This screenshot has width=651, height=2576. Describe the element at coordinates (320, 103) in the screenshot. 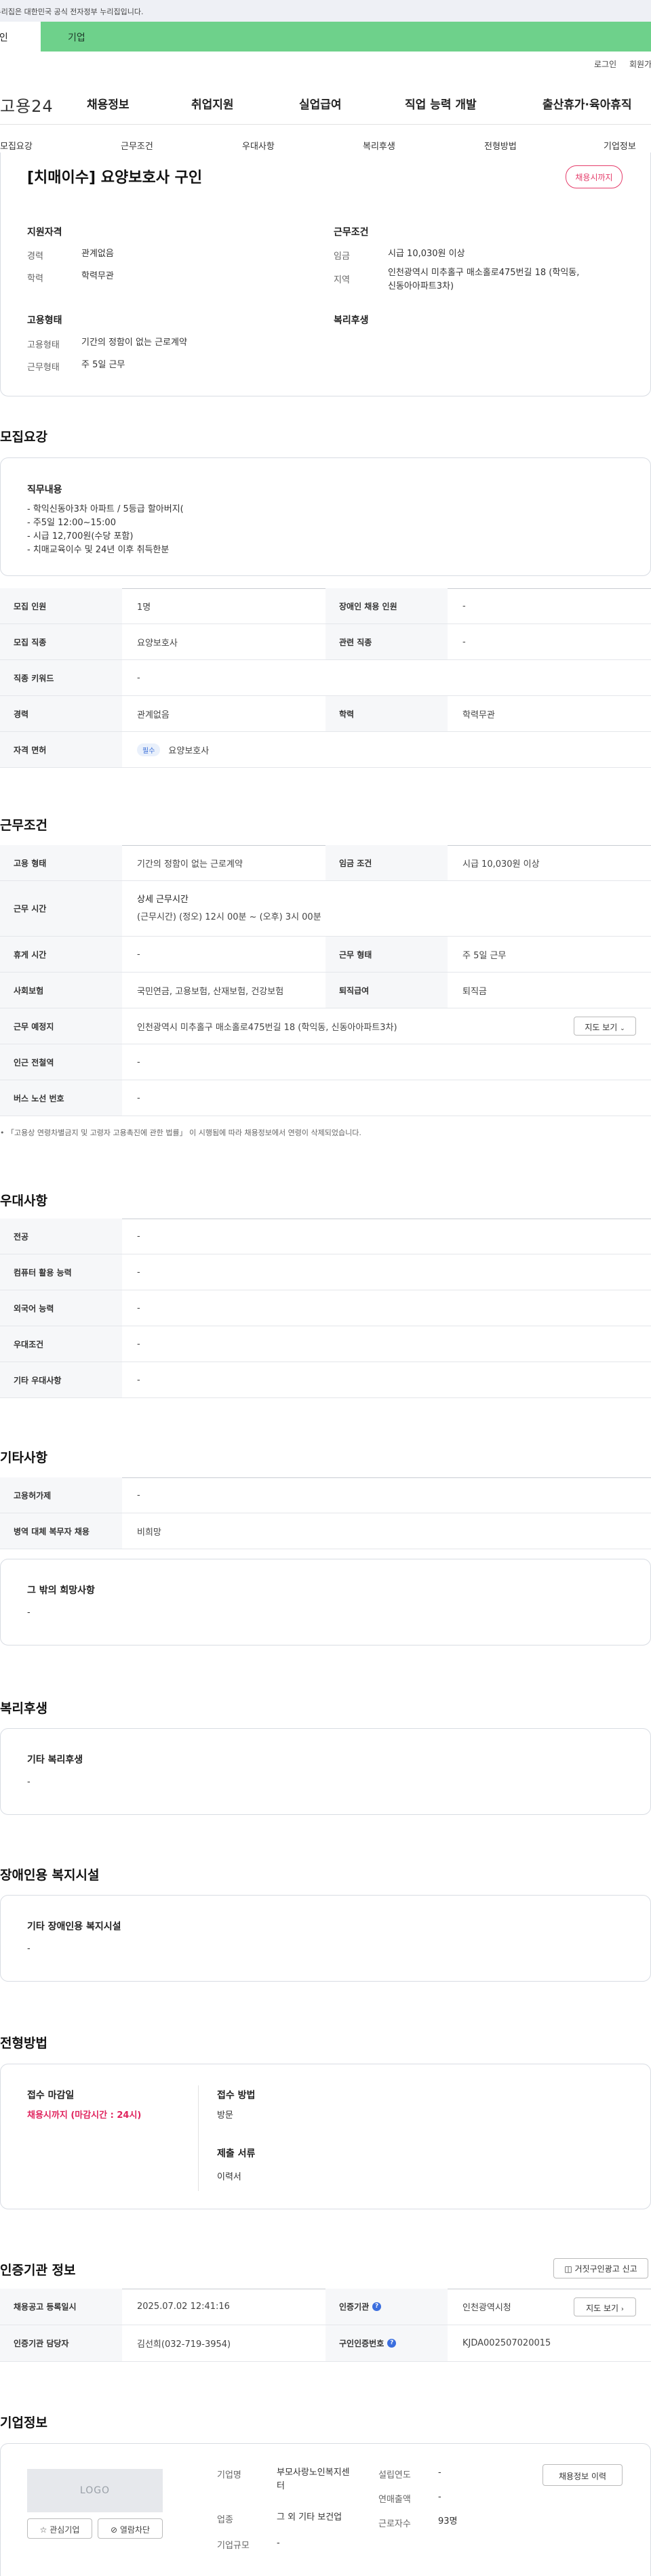

I see `gnb-item-benefit: 실업급여` at that location.